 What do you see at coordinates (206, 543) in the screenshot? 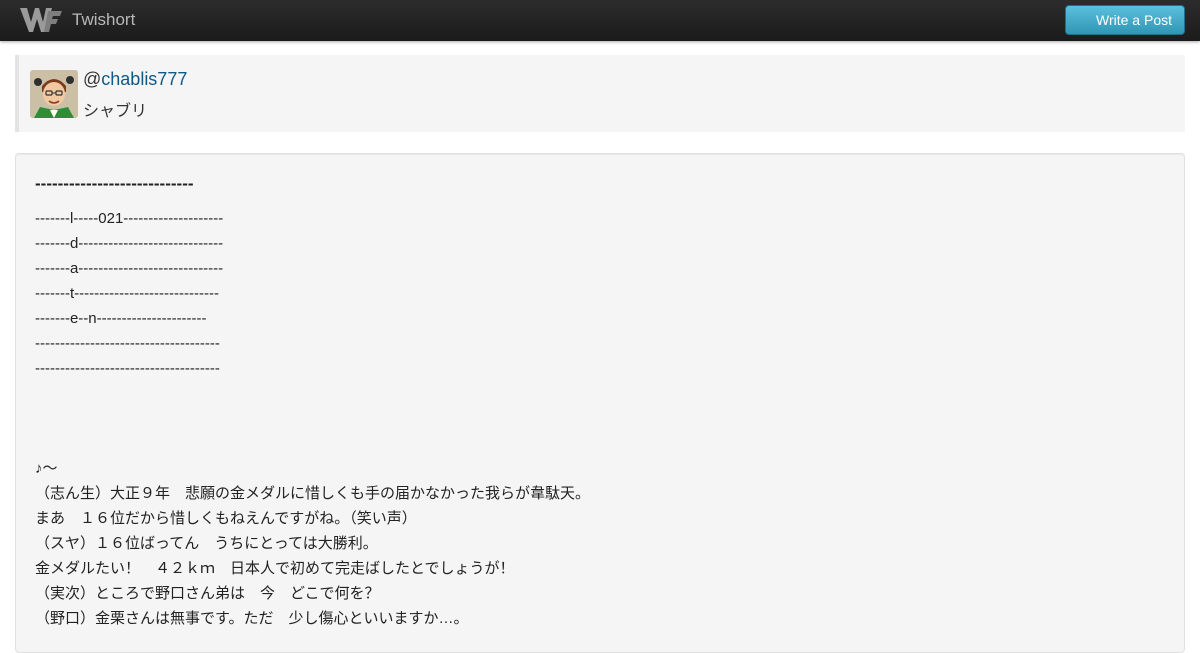
I see `post-line: （スヤ）１６位ばってん うちにとっては大勝利。` at bounding box center [206, 543].